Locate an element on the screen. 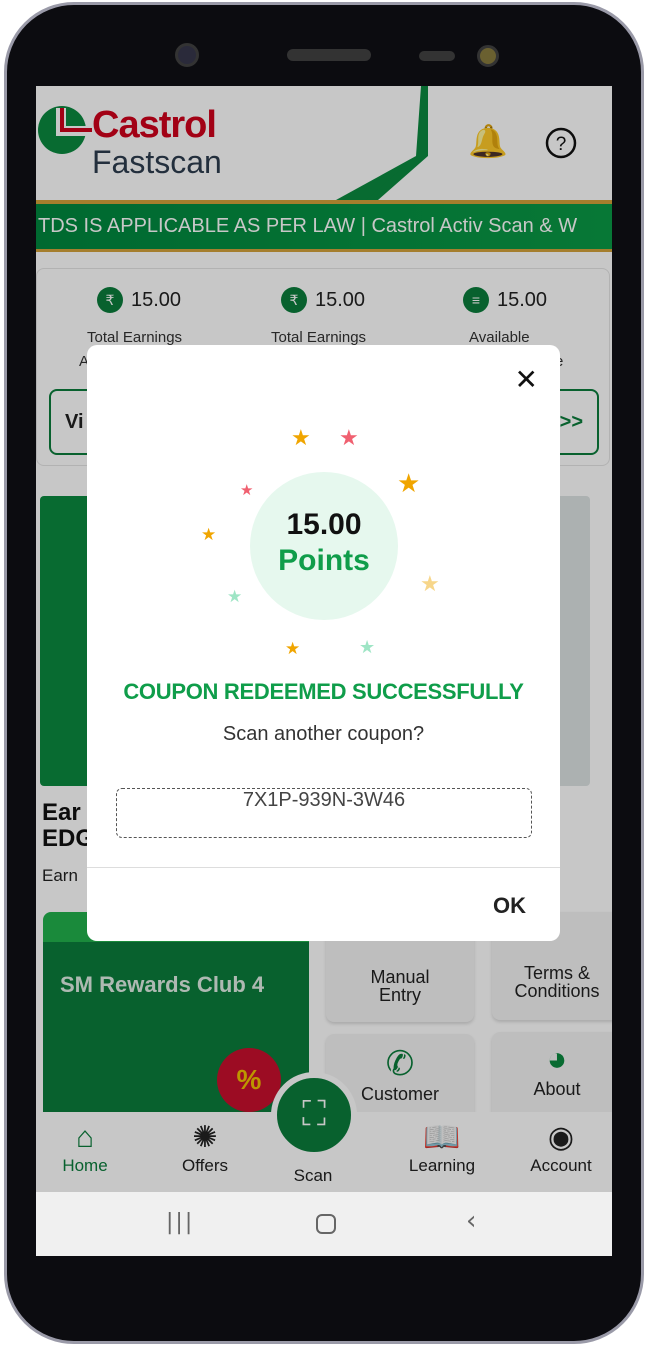  recent-apps-icon: ||| is located at coordinates (180, 1222).